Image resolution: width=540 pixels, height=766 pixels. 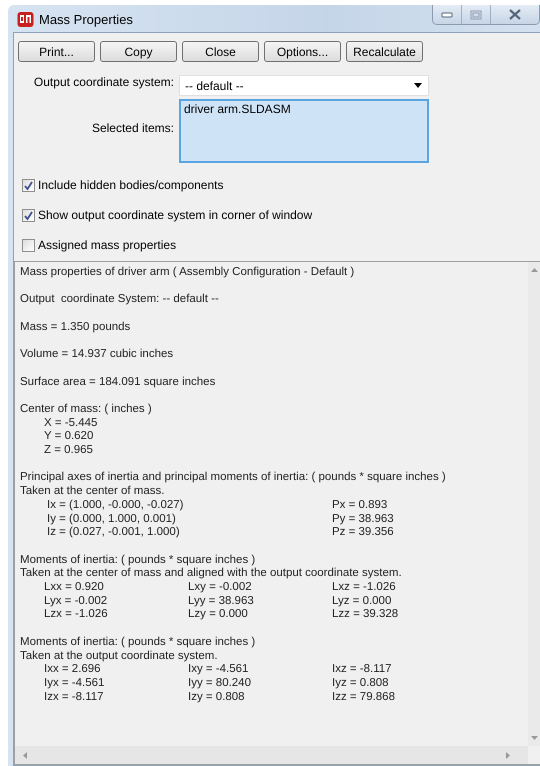 What do you see at coordinates (271, 755) in the screenshot?
I see `horizontal-scrollbar` at bounding box center [271, 755].